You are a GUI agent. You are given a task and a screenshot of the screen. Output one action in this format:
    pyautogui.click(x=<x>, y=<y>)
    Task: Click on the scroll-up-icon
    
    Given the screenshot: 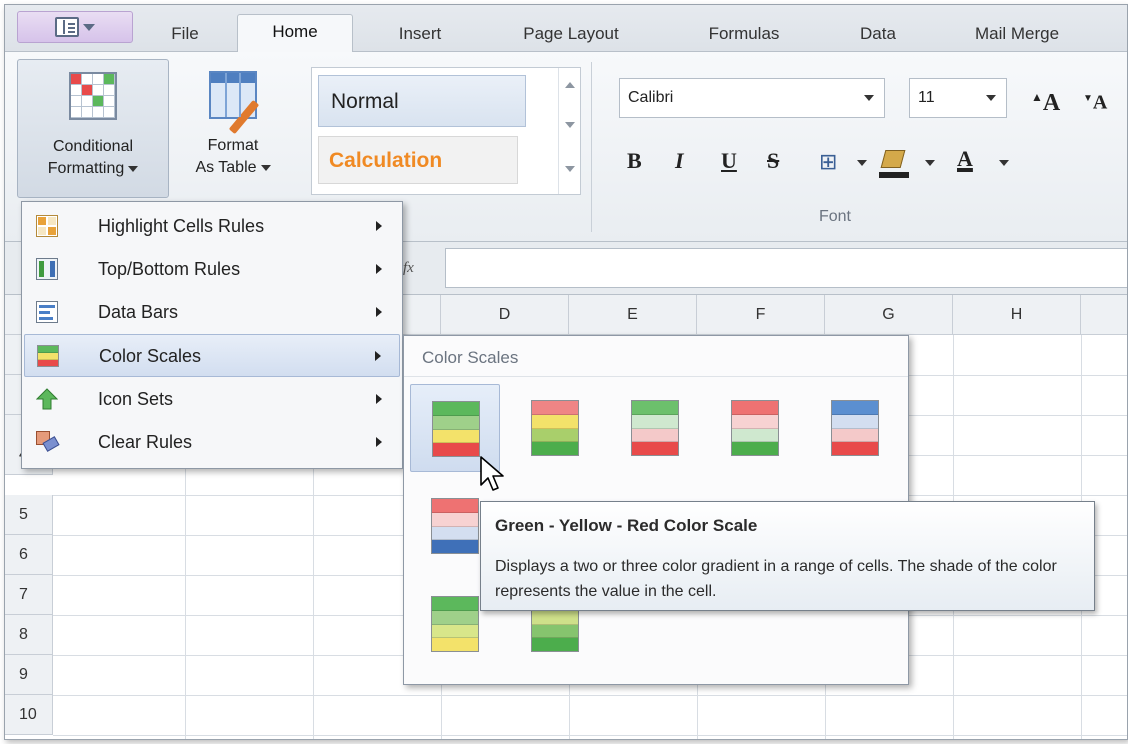 What is the action you would take?
    pyautogui.click(x=570, y=85)
    